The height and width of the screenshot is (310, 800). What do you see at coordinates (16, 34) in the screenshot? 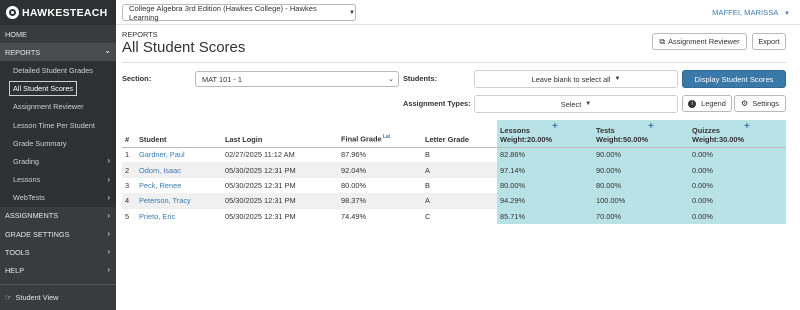
I see `nav-home-label: HOME` at bounding box center [16, 34].